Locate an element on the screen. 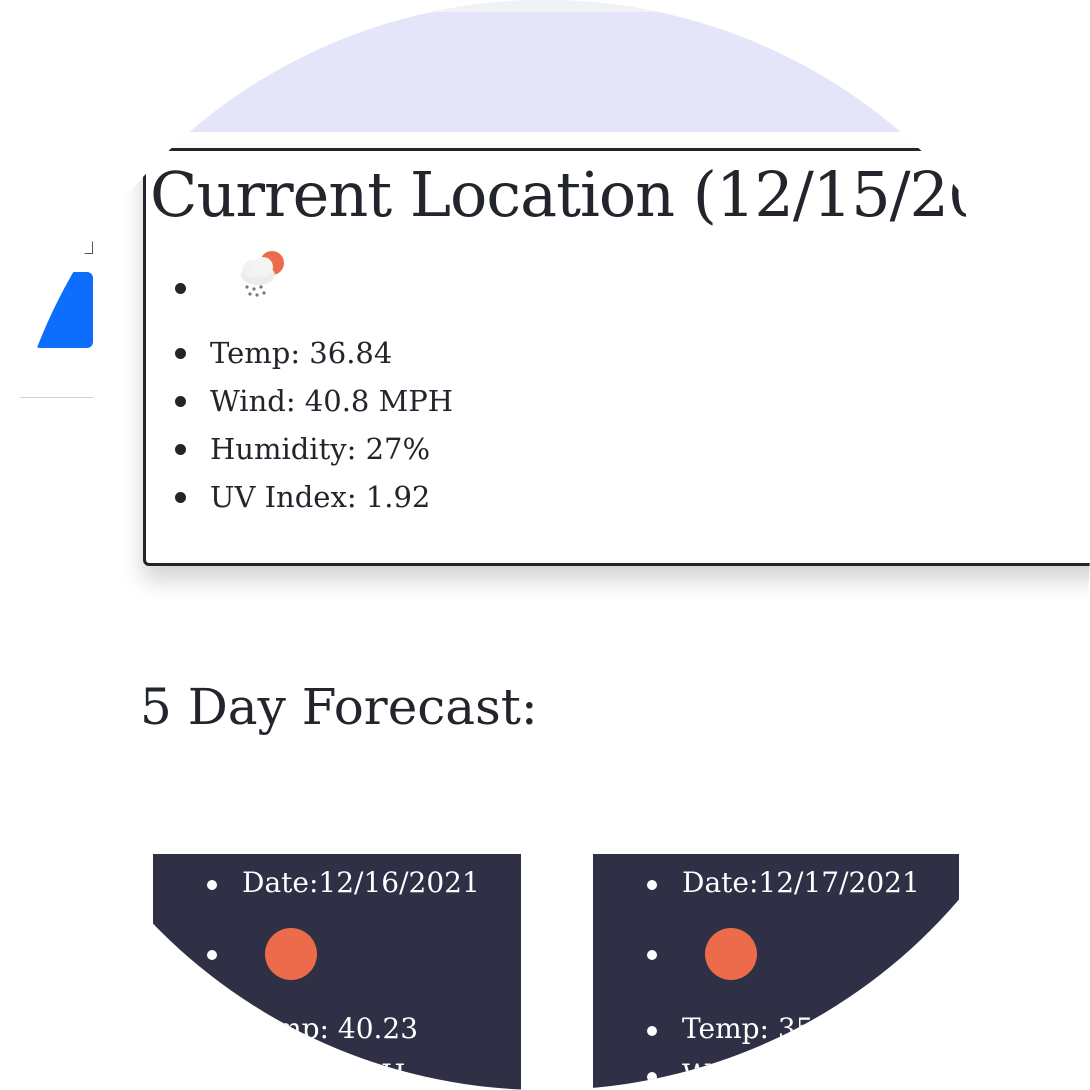 This screenshot has height=1090, width=1090. forecast-wind: Wind: MPH is located at coordinates (316, 1071).